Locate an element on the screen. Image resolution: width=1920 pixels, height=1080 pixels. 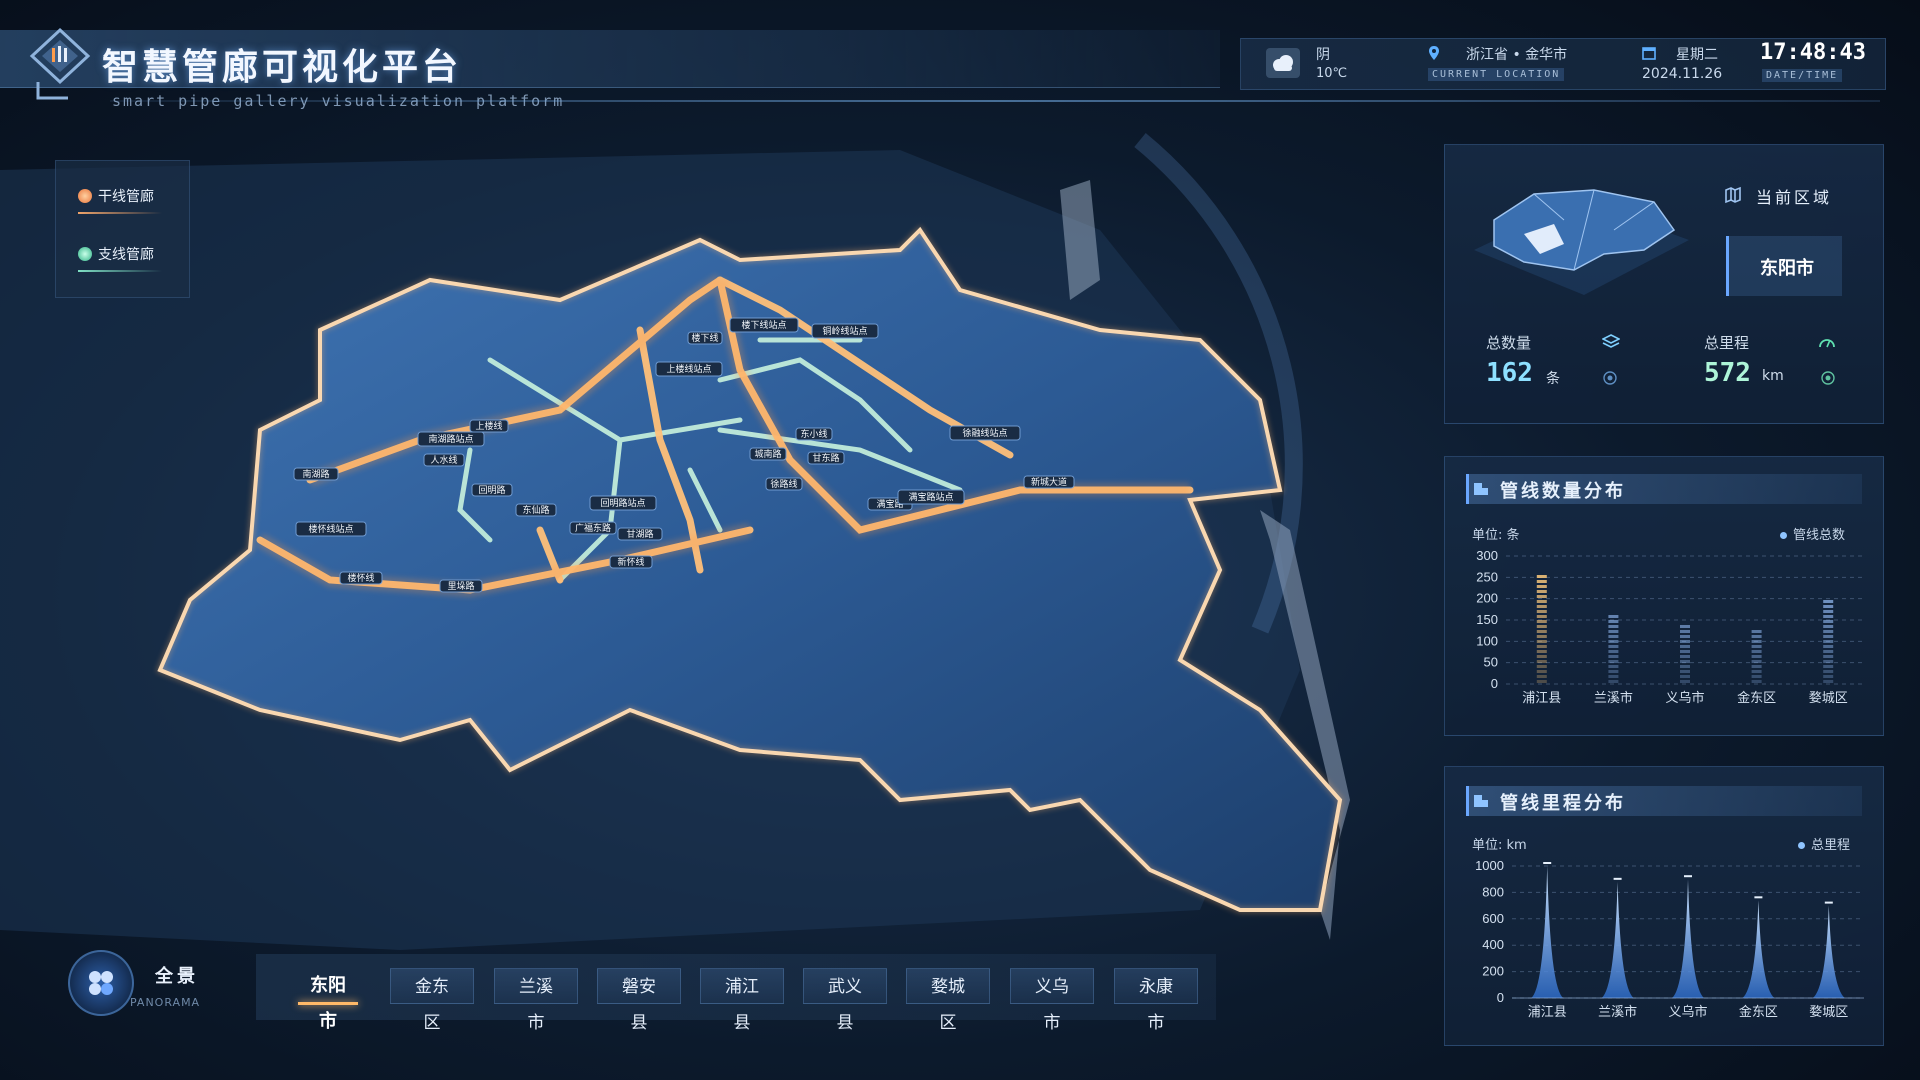
count-bar-chart: 0 50 100 150 200 250 300 浦江县 兰溪市 义乌市 金东区 婺城区 is located at coordinates (1670, 626).